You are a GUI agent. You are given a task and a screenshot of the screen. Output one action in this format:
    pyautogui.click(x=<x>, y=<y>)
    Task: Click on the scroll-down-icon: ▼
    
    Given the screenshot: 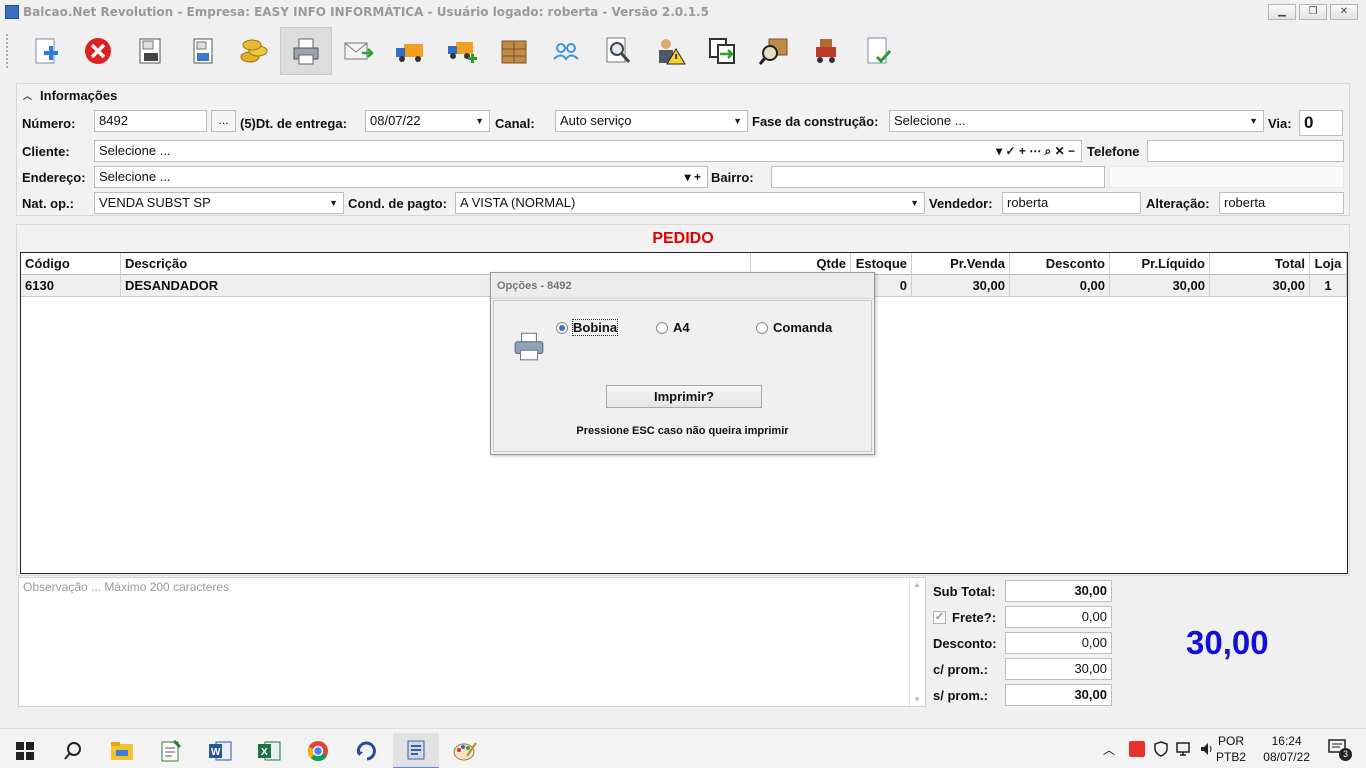 What is the action you would take?
    pyautogui.click(x=917, y=699)
    